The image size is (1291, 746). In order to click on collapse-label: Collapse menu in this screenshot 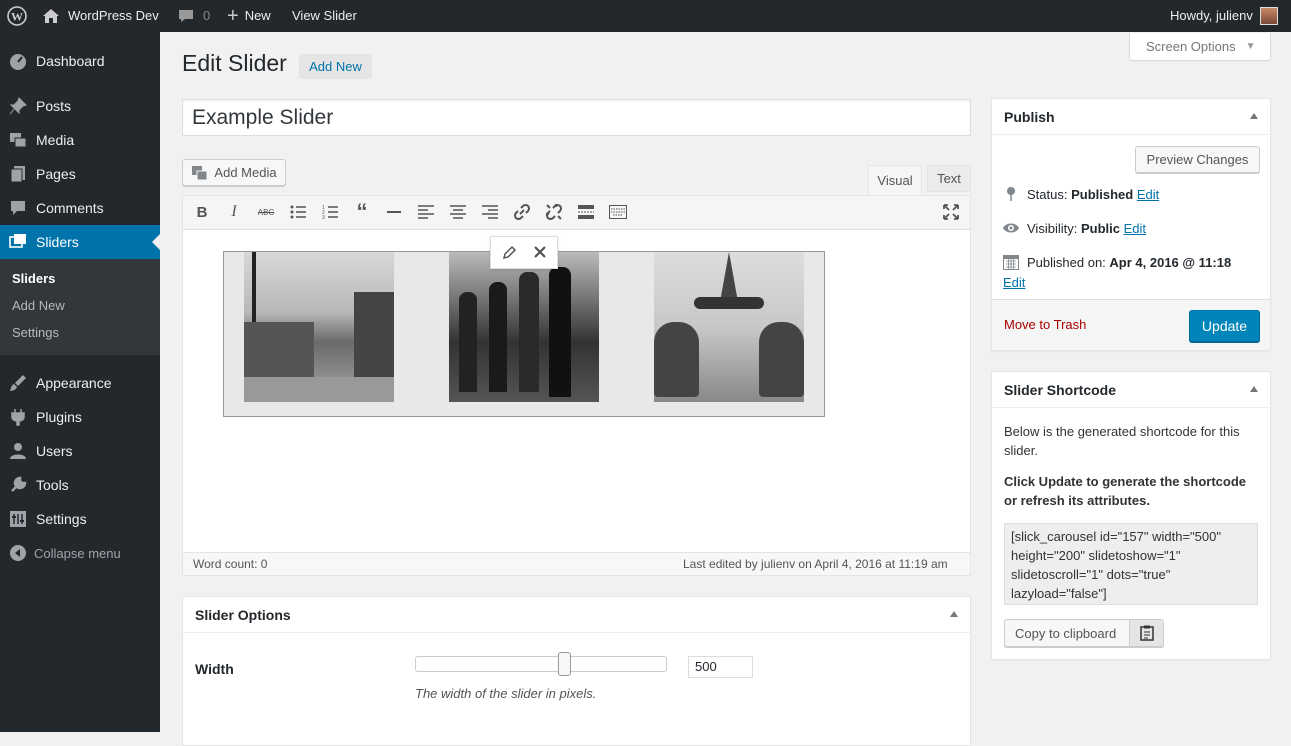, I will do `click(77, 553)`.